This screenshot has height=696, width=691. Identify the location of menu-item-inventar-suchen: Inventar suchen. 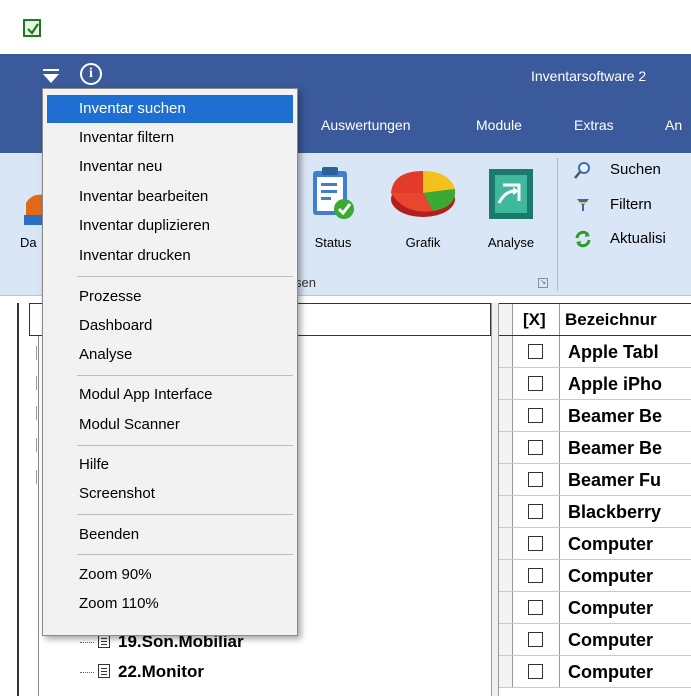
(170, 109).